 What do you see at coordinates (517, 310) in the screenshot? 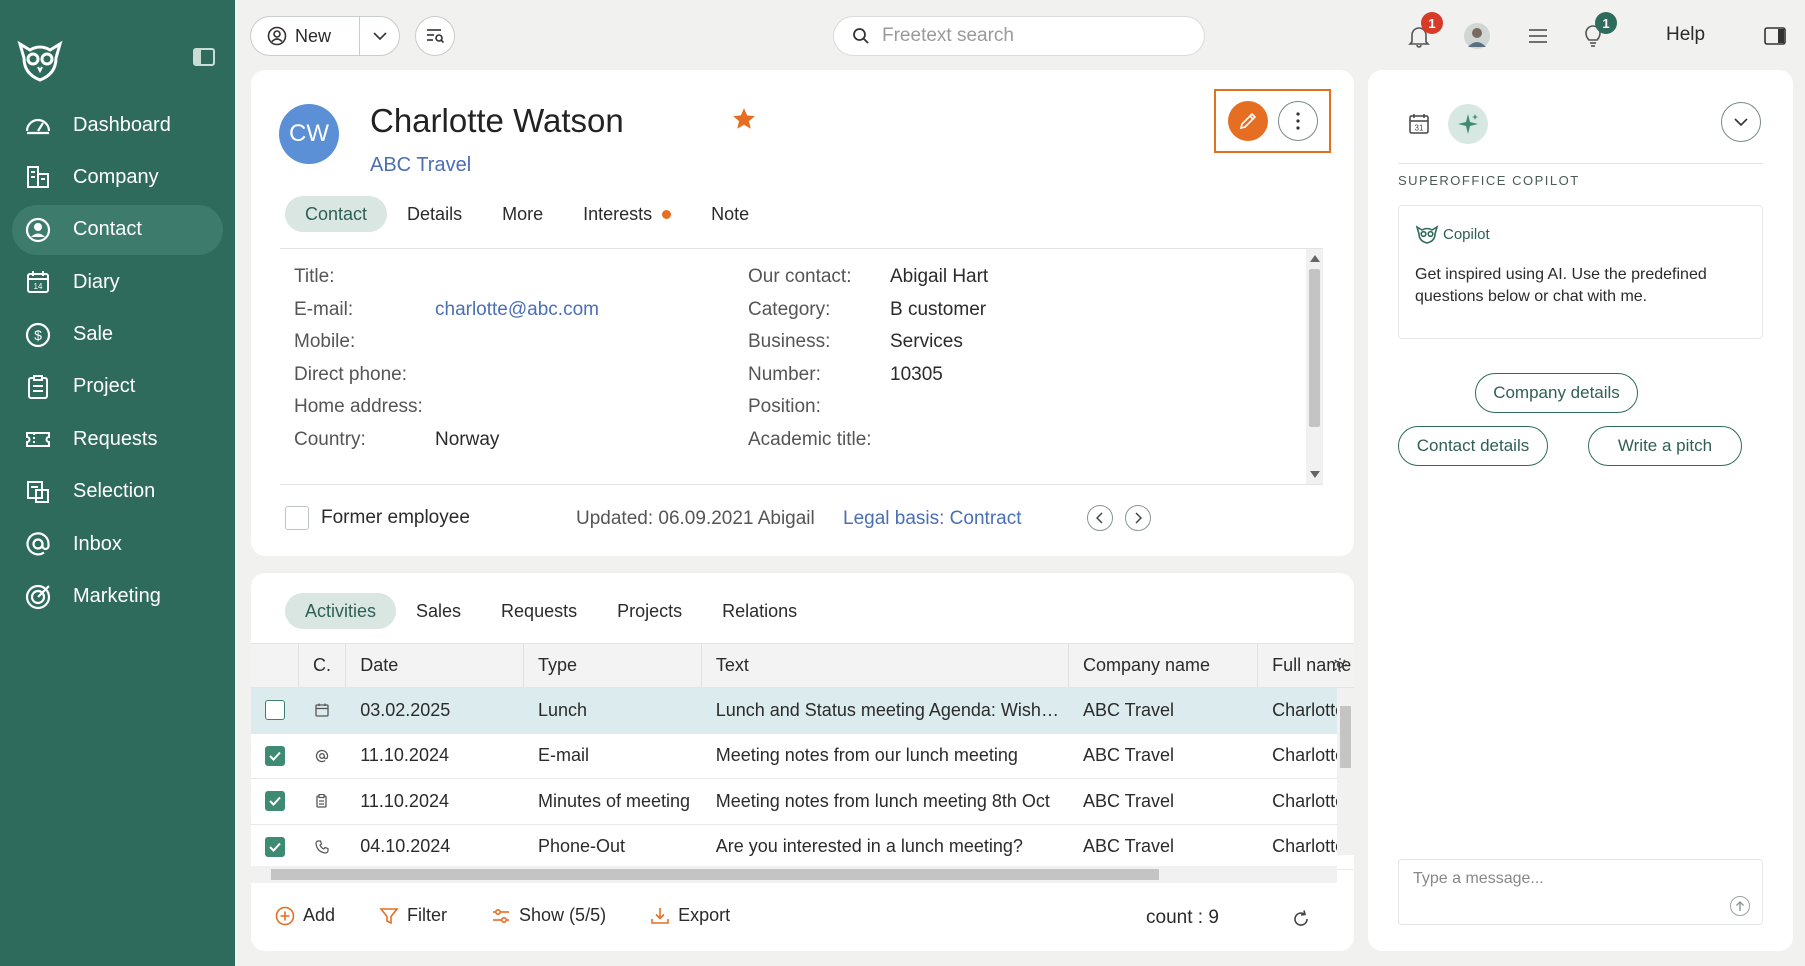
I see `field-value-email: charlotte@abc.com` at bounding box center [517, 310].